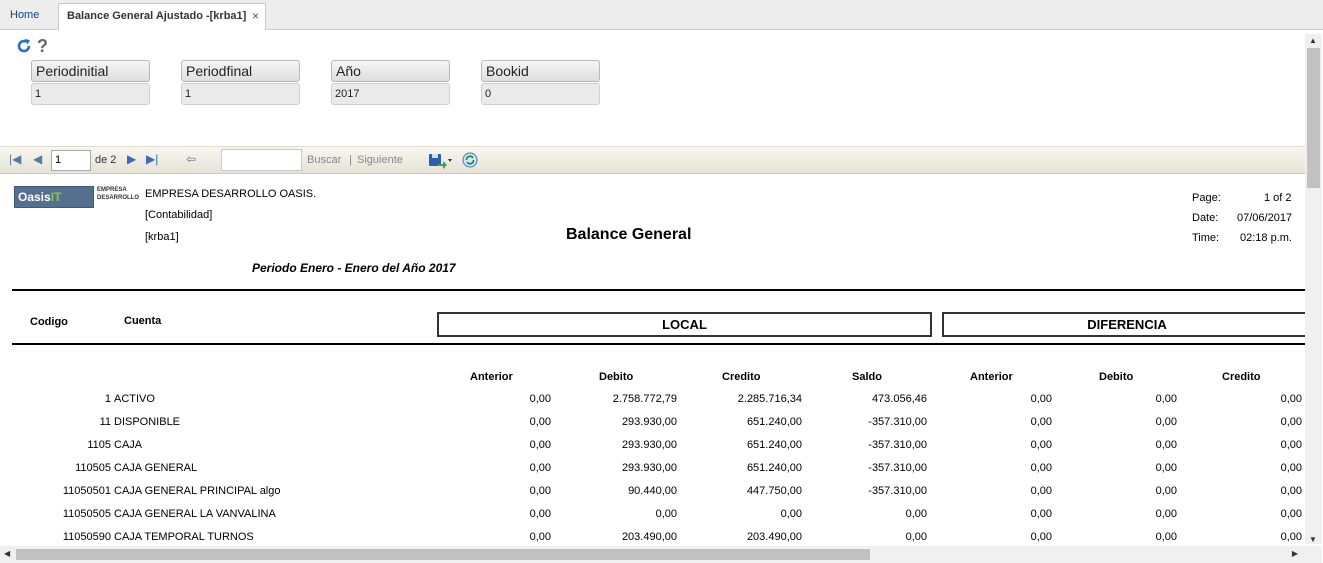 Image resolution: width=1323 pixels, height=563 pixels. I want to click on group-diferencia: DIFERENCIA, so click(1123, 324).